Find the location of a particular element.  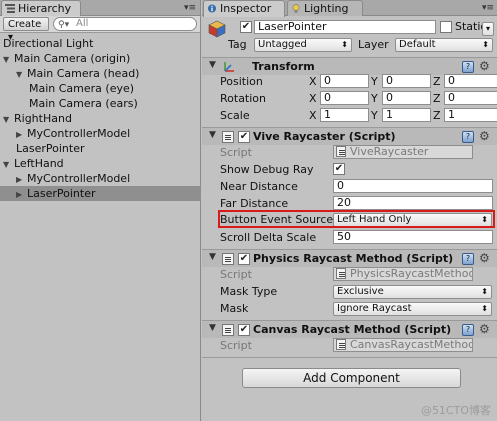

hierarchy-item-label: Directional Light is located at coordinates (48, 43).